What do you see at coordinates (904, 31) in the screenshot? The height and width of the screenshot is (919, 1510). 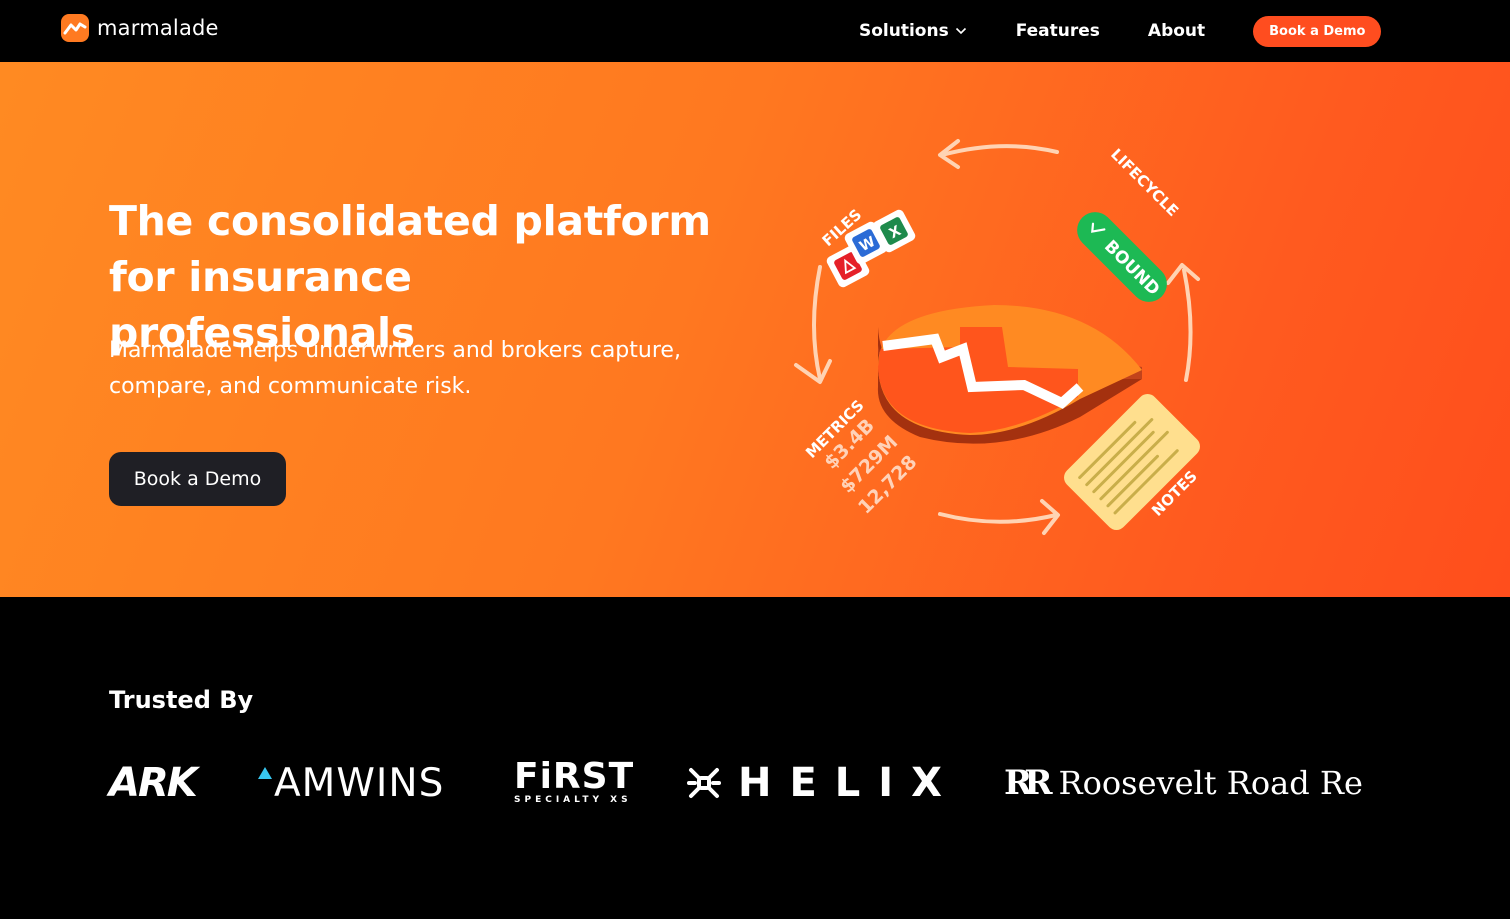 I see `nav-solutions-label: Solutions` at bounding box center [904, 31].